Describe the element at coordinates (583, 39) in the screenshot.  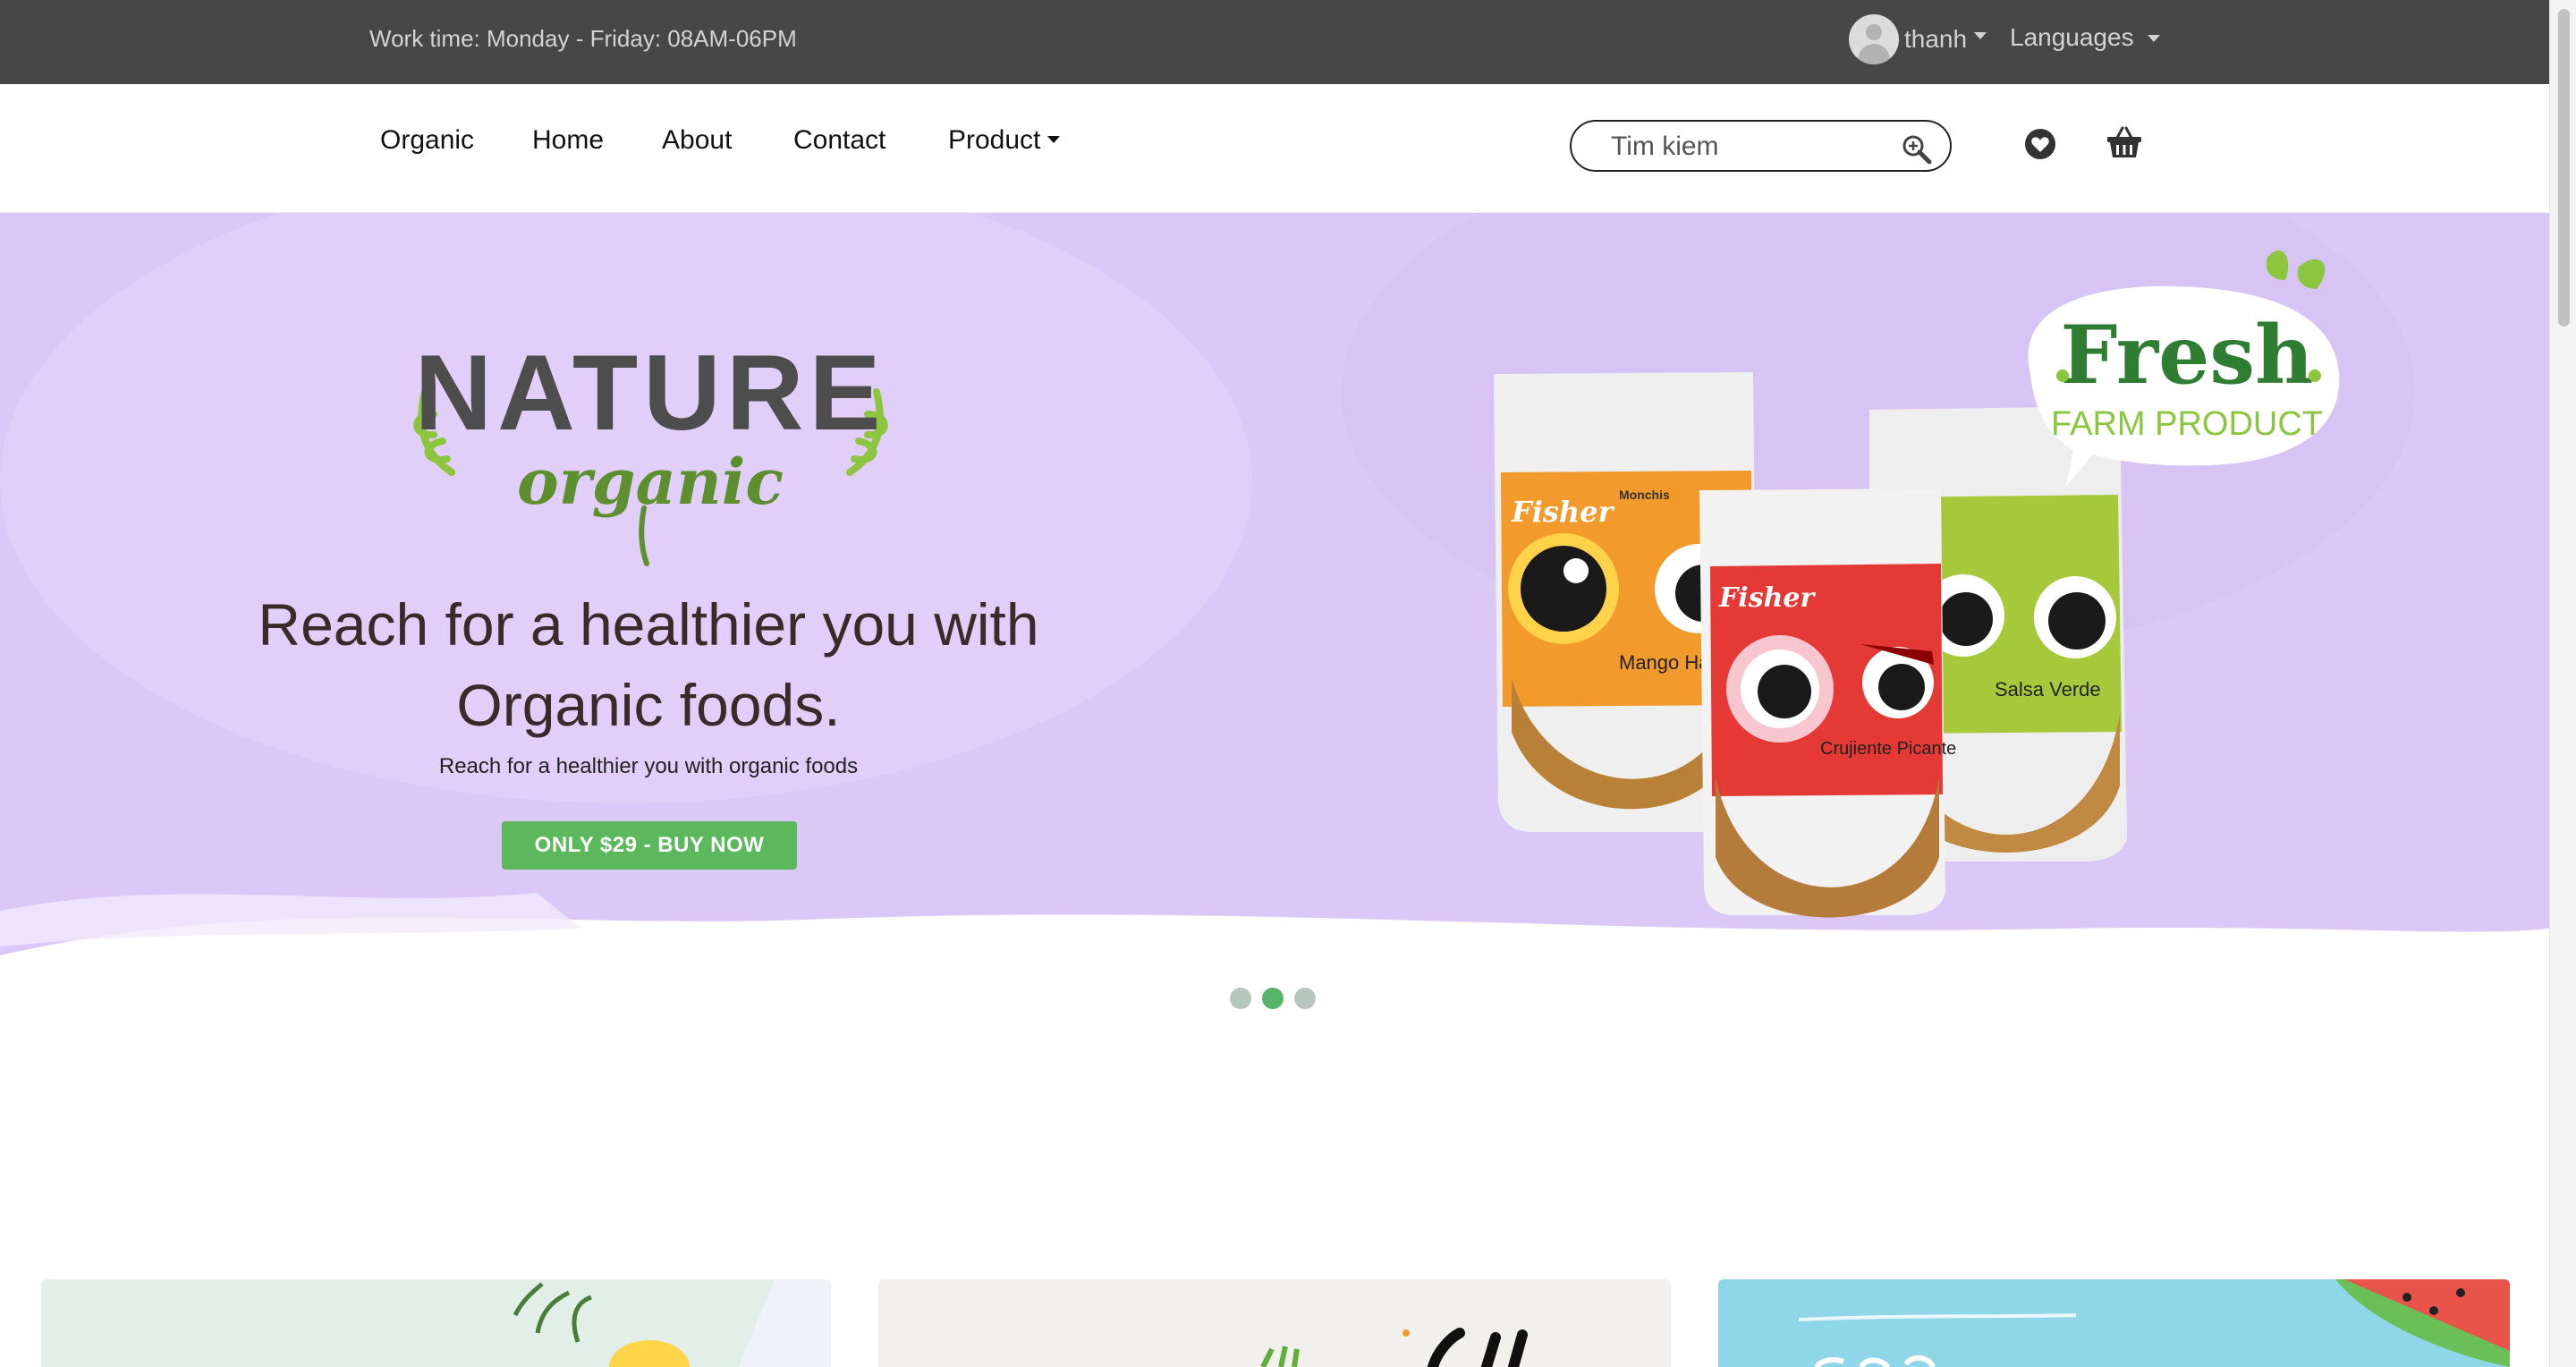
I see `work-time-text: Work time: Monday - Friday: 08AM-06PM` at that location.